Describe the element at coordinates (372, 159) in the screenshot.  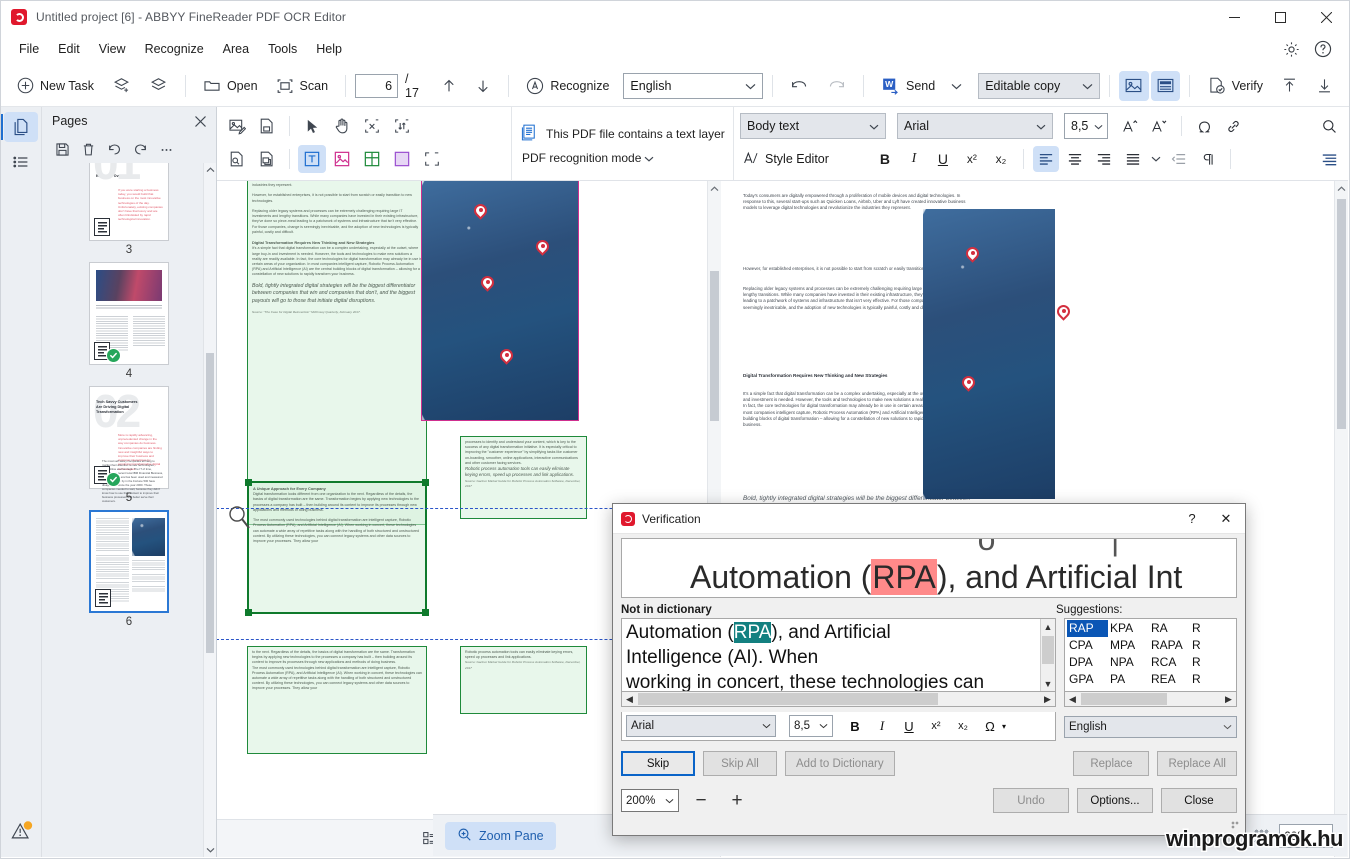
I see `table-area-icon` at that location.